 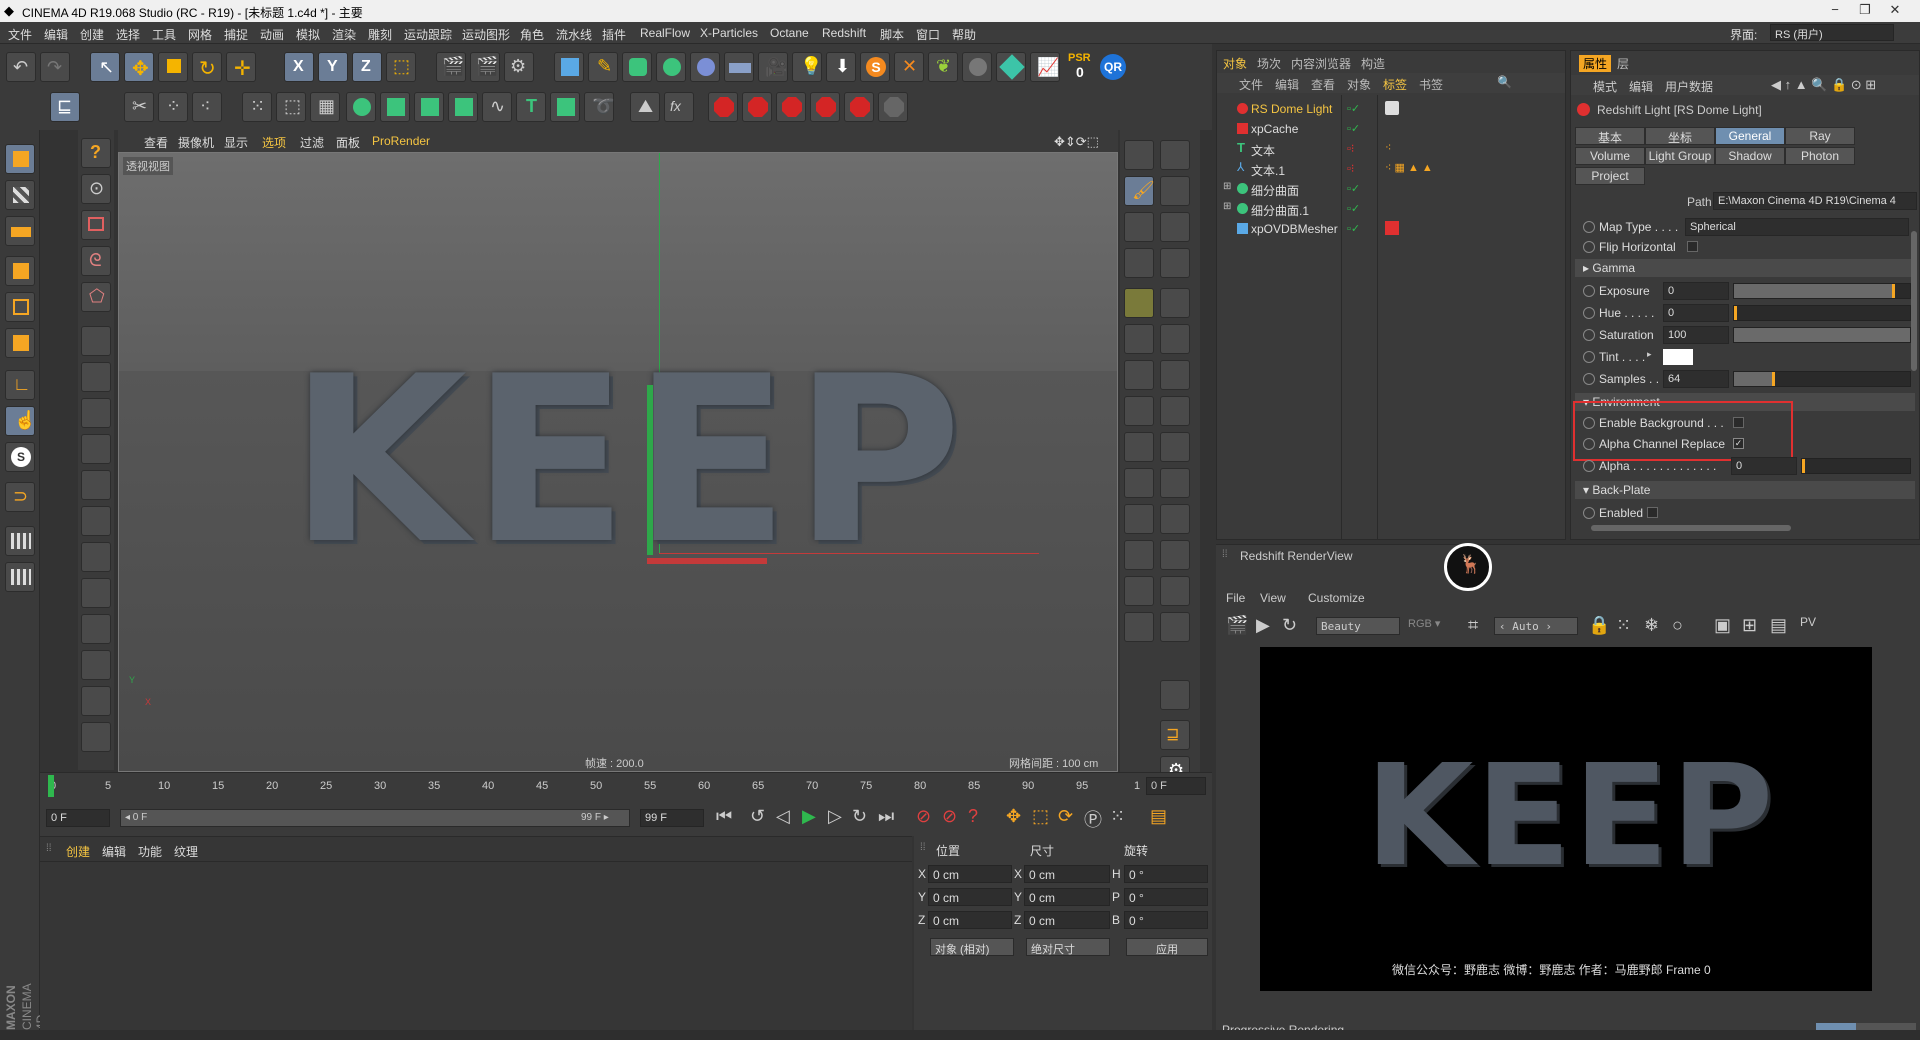 I want to click on layout-13-icon, so click(x=1175, y=375).